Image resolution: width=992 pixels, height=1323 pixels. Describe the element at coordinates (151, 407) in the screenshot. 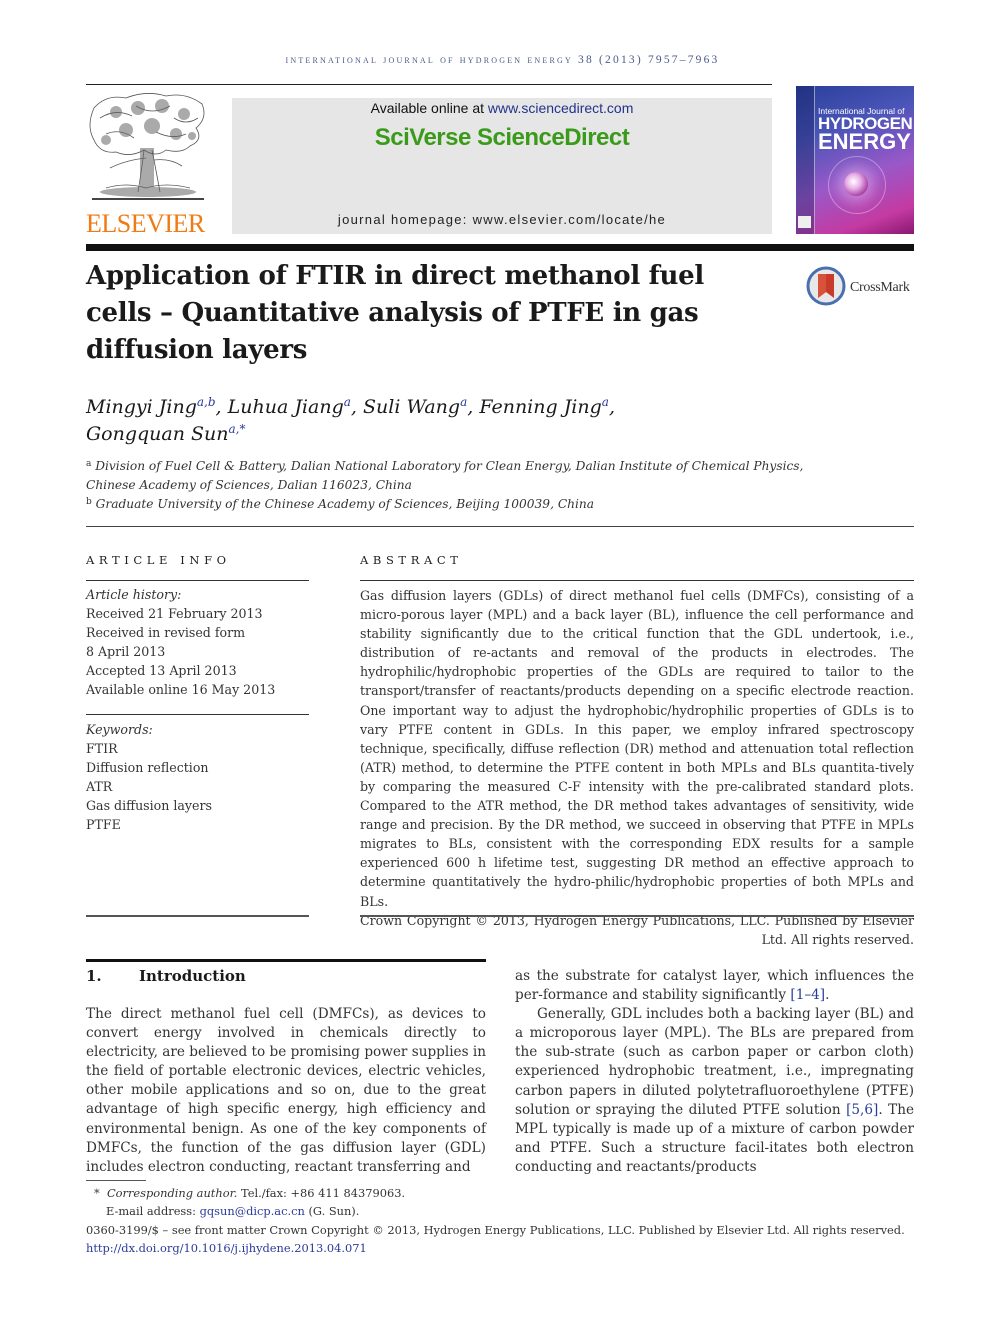

I see `author: Mingyi Jinga,b` at that location.